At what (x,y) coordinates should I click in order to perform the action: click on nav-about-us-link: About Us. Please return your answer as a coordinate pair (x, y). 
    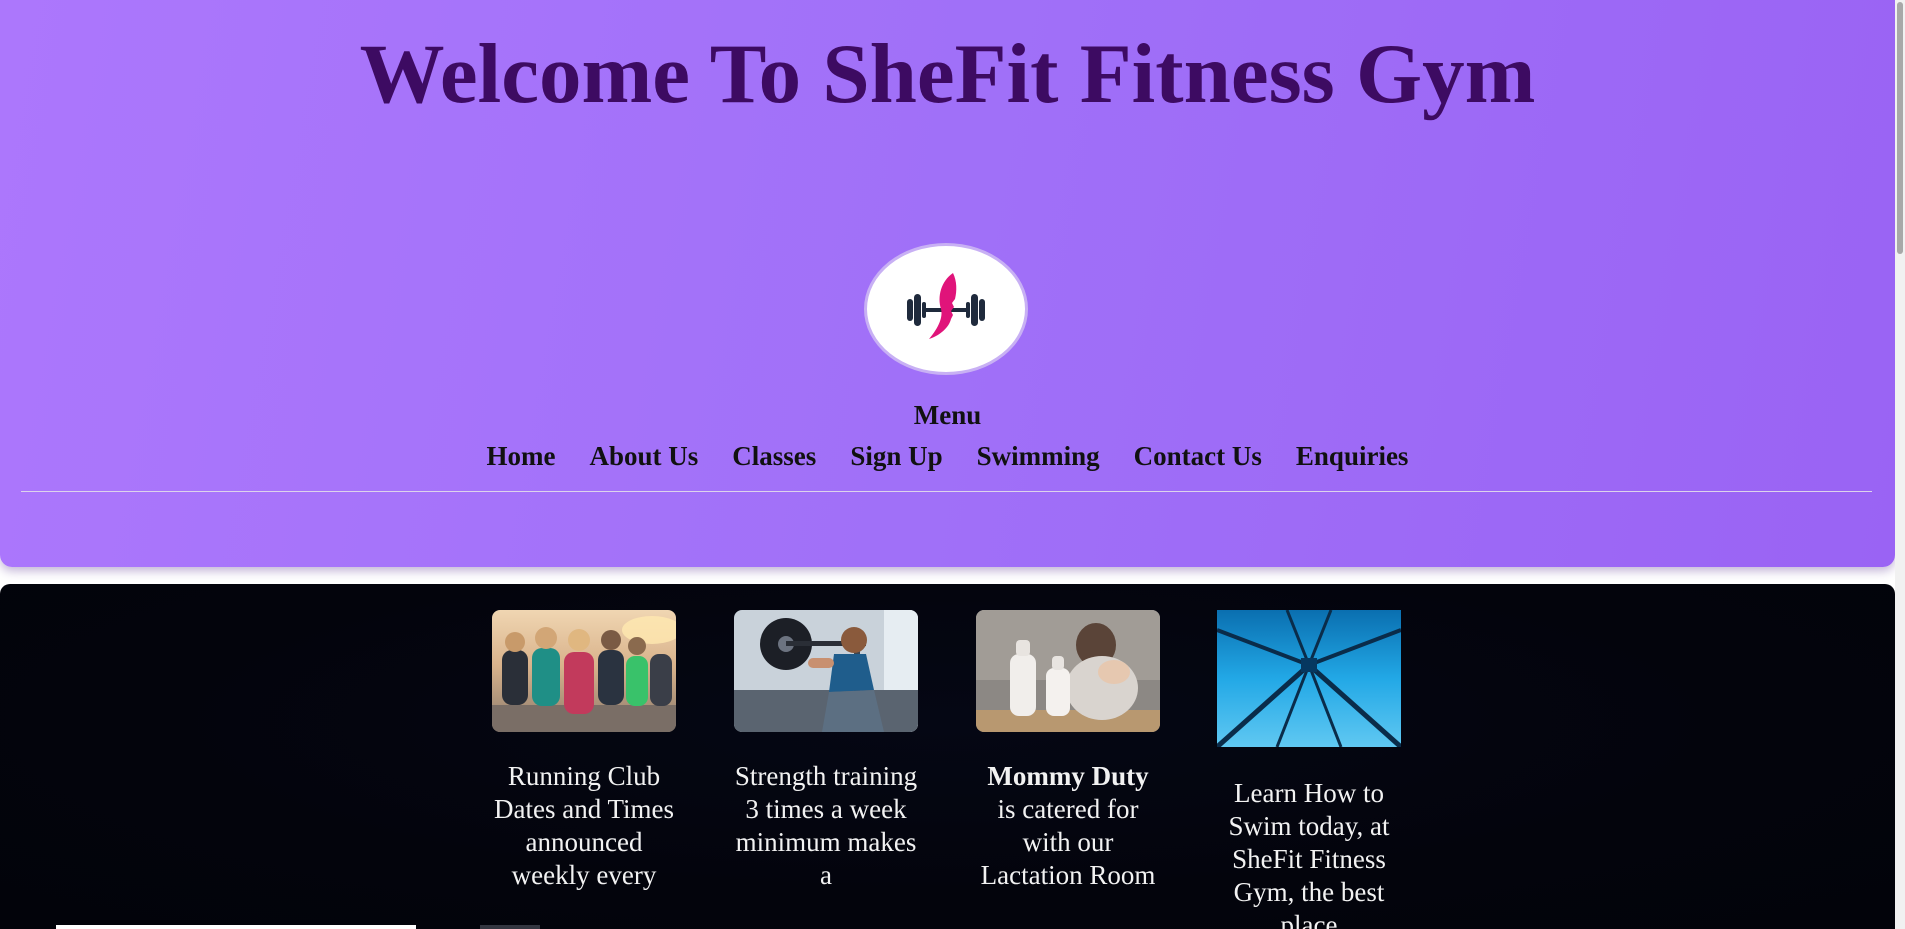
    Looking at the image, I should click on (644, 456).